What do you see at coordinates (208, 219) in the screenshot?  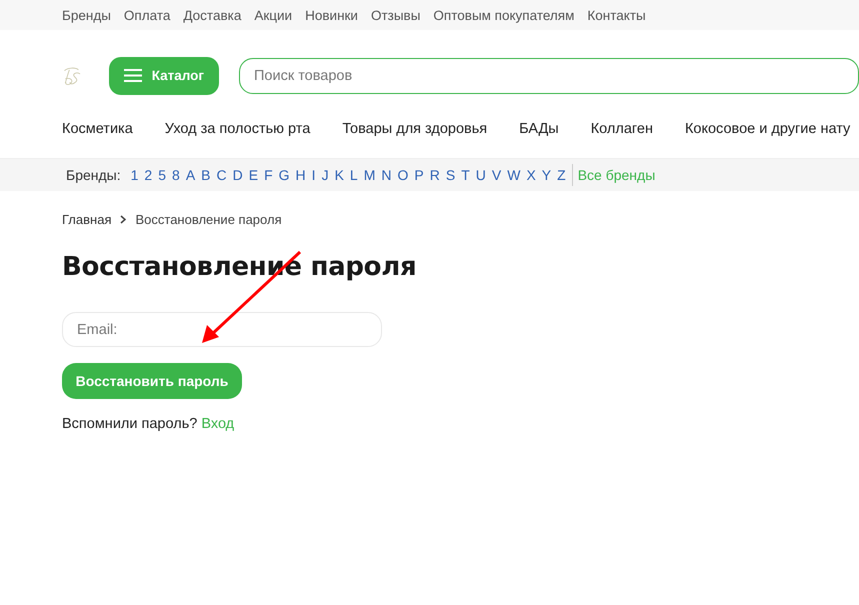 I see `breadcrumb-current: Восстановление пароля` at bounding box center [208, 219].